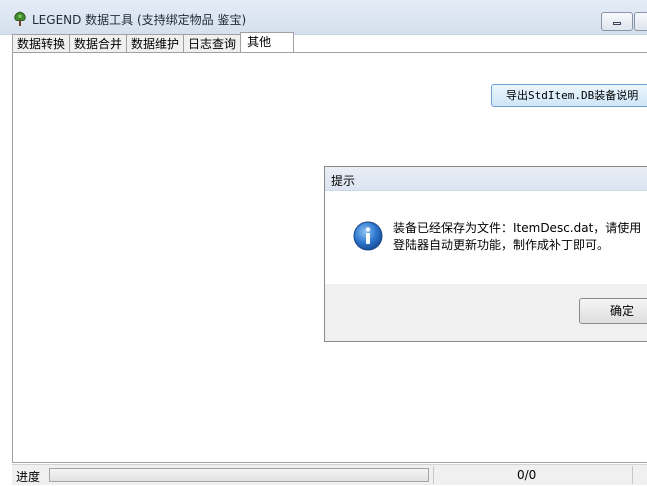 Image resolution: width=647 pixels, height=486 pixels. I want to click on tab-data-merge: 数据合并, so click(98, 43).